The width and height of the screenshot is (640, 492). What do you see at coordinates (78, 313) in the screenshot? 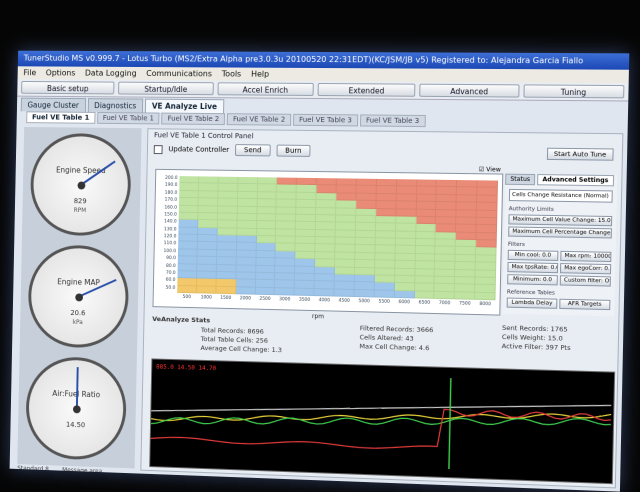
I see `gauge-value: 20.6` at bounding box center [78, 313].